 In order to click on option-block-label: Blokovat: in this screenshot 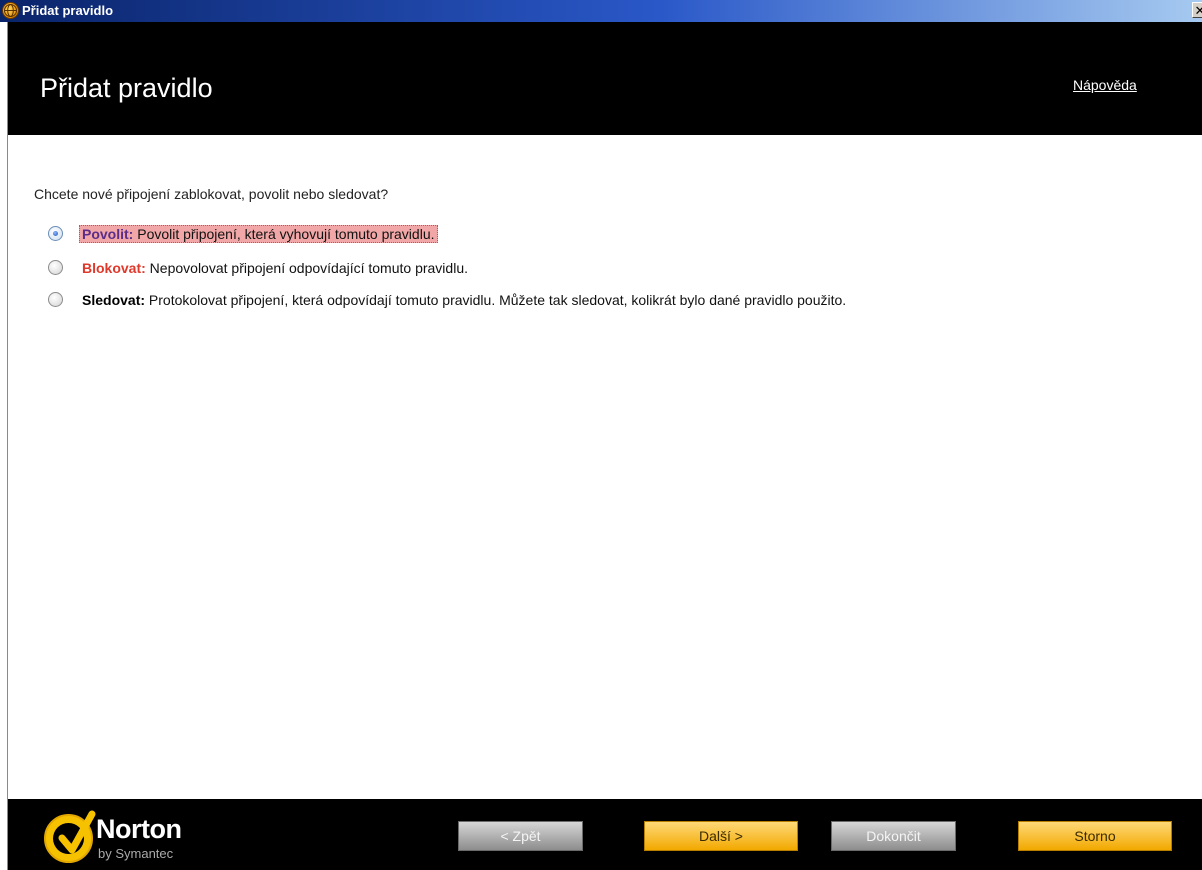, I will do `click(114, 268)`.